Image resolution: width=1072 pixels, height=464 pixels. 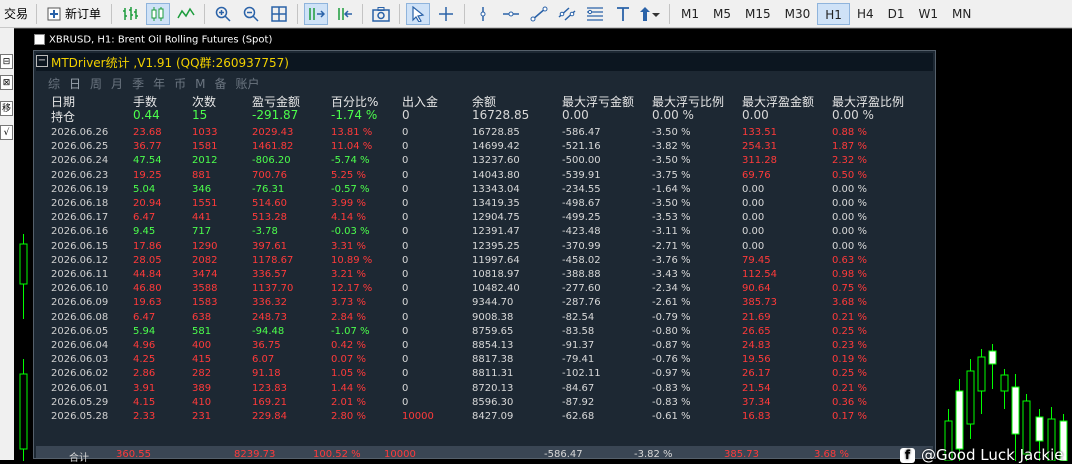 What do you see at coordinates (405, 161) in the screenshot?
I see `cell-deposit: 0` at bounding box center [405, 161].